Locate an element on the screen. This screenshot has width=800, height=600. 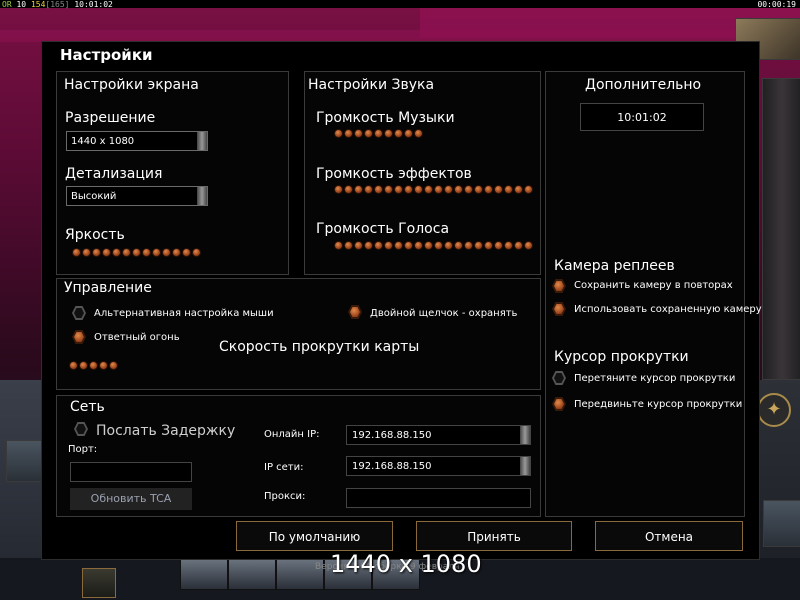
brightness-slider is located at coordinates (136, 253).